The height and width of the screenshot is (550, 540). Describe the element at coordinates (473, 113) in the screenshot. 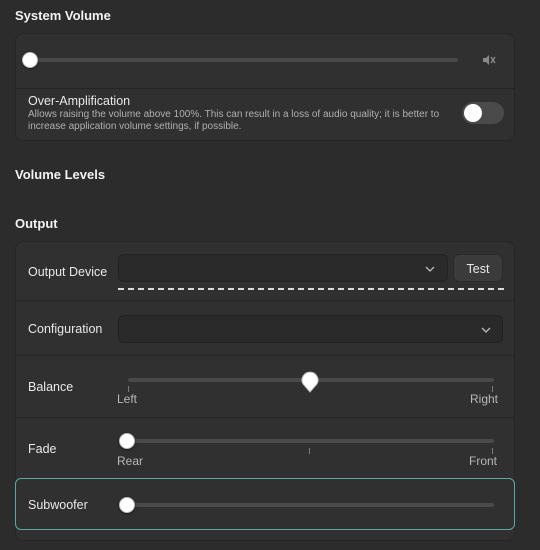

I see `toggle-knob` at that location.